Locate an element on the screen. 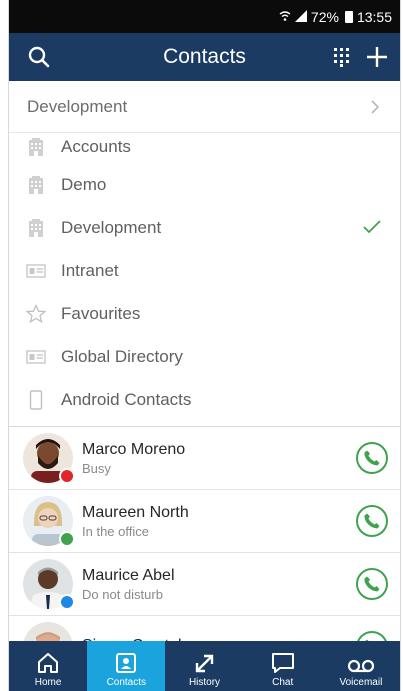 The height and width of the screenshot is (691, 403). star-icon is located at coordinates (36, 313).